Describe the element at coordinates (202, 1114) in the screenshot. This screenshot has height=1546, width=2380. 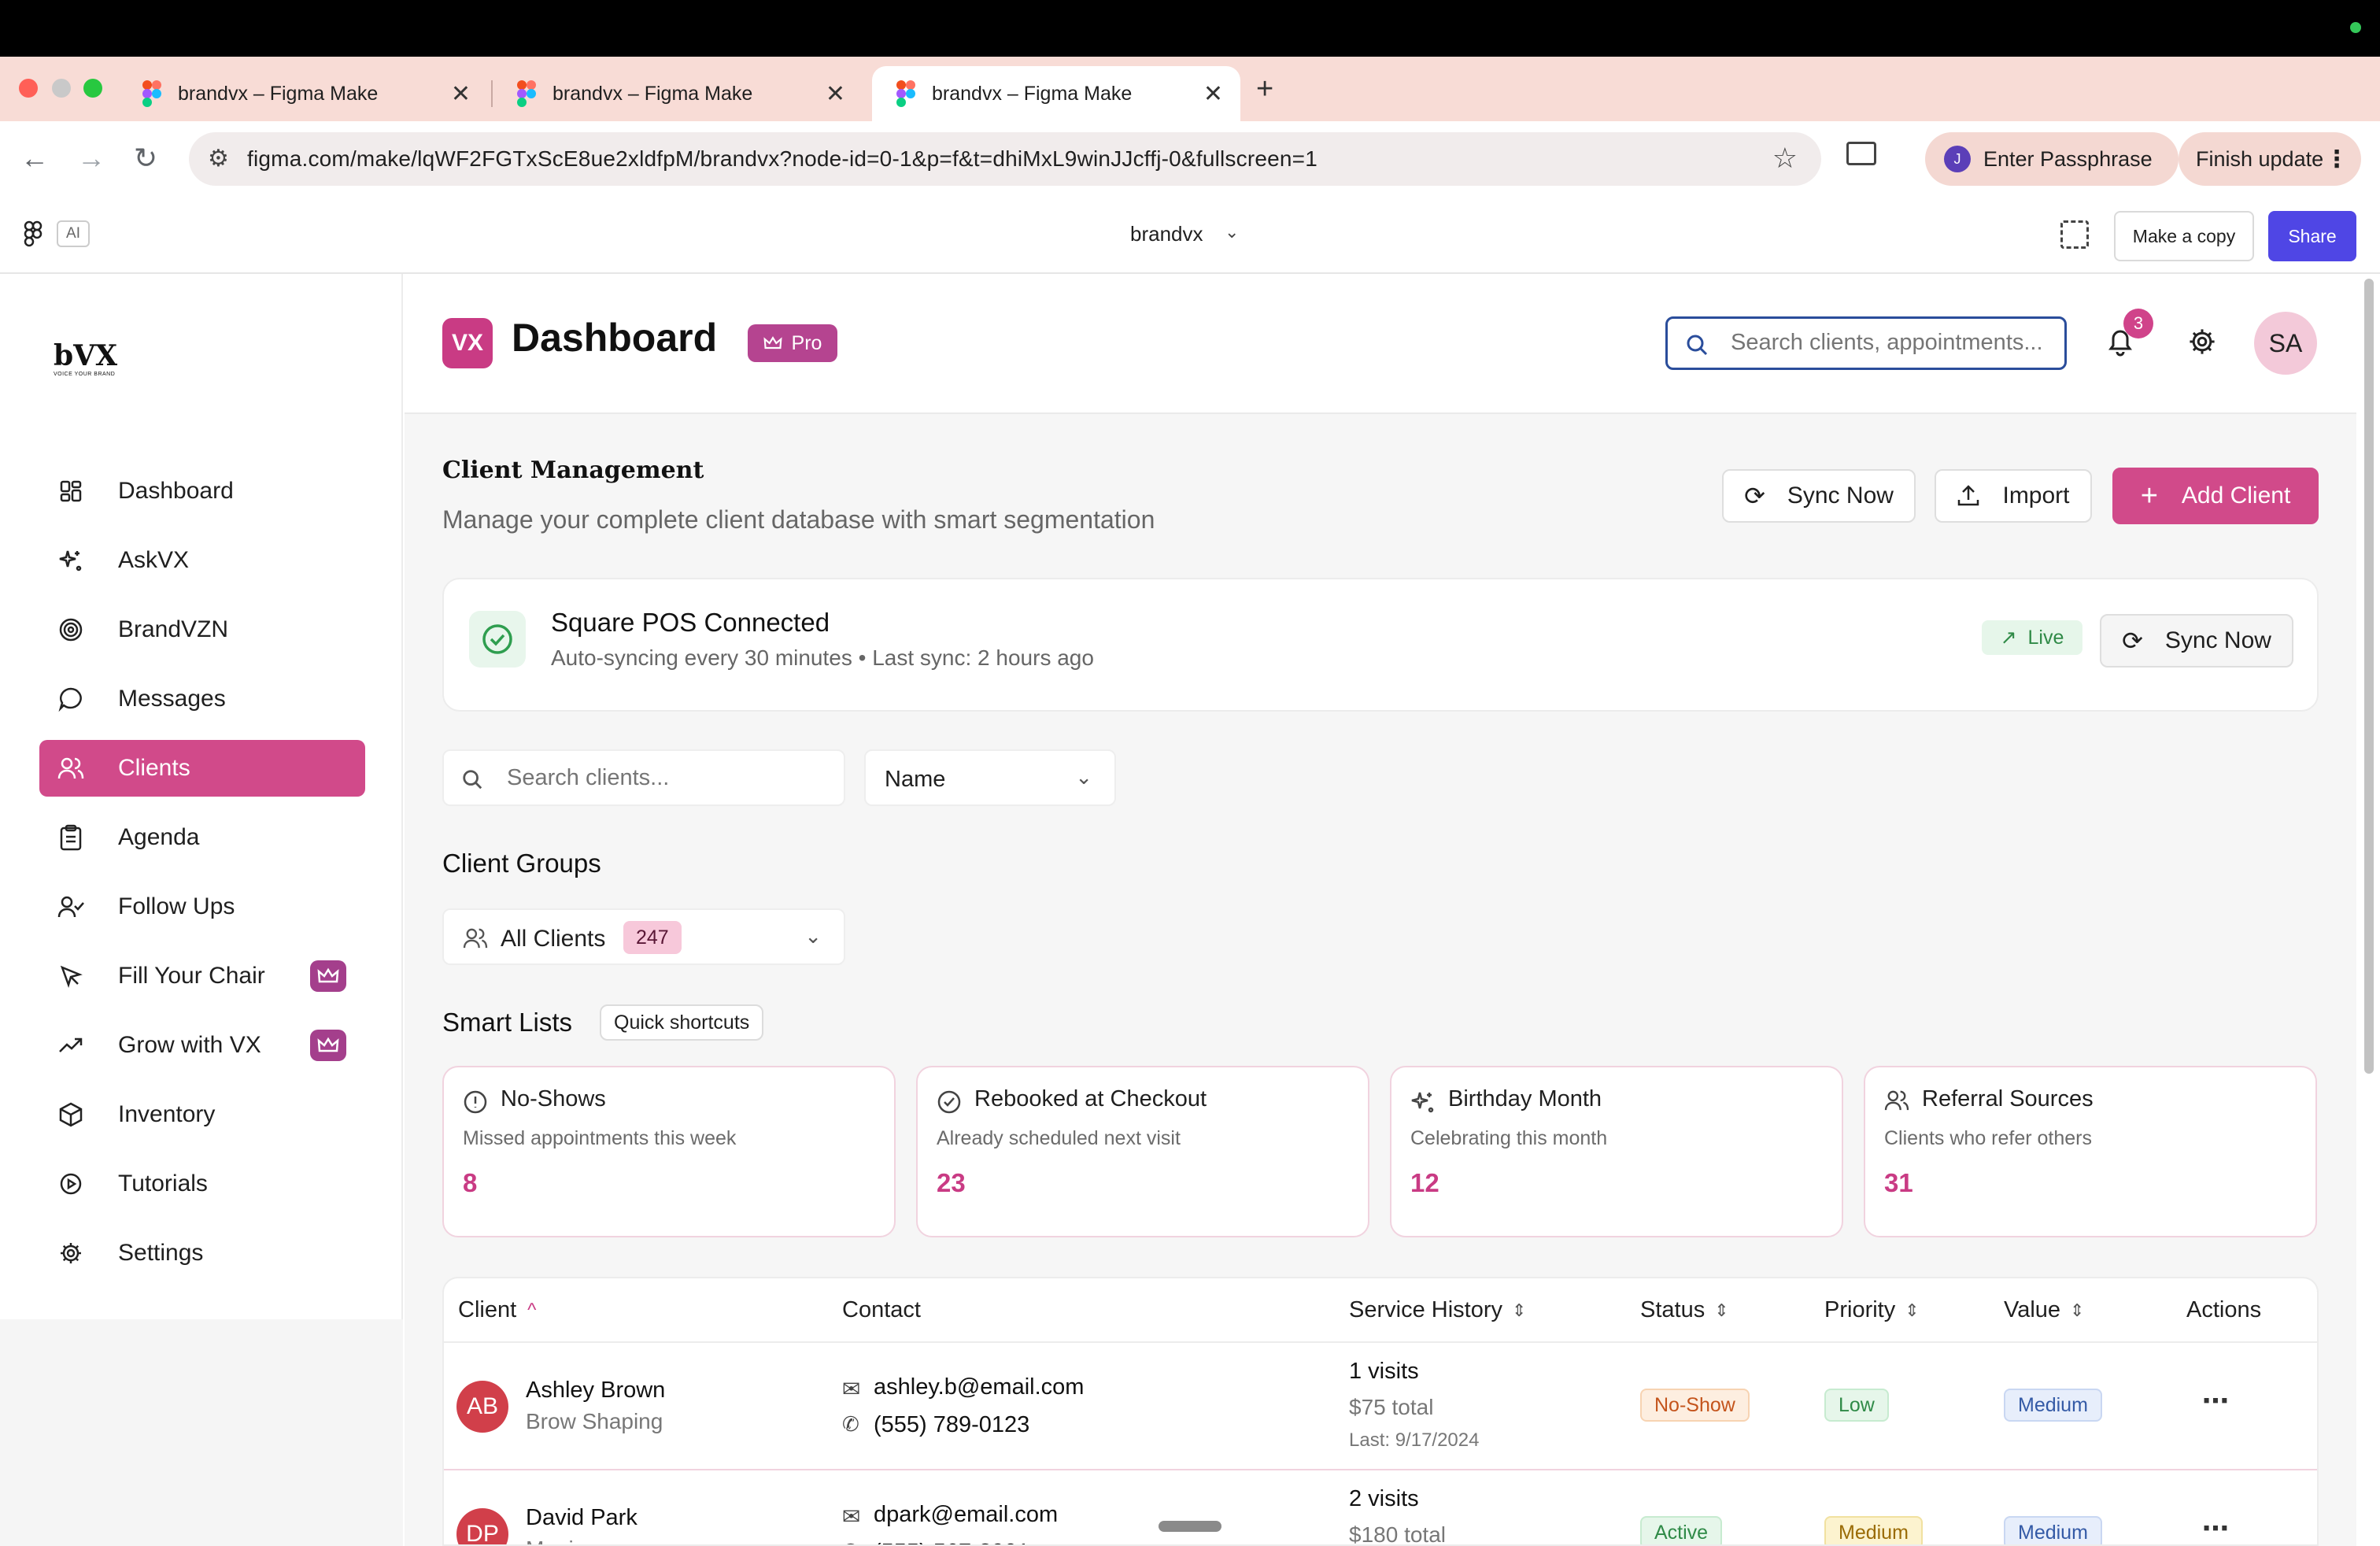
I see `sidebar-item-inventory: Inventory` at that location.